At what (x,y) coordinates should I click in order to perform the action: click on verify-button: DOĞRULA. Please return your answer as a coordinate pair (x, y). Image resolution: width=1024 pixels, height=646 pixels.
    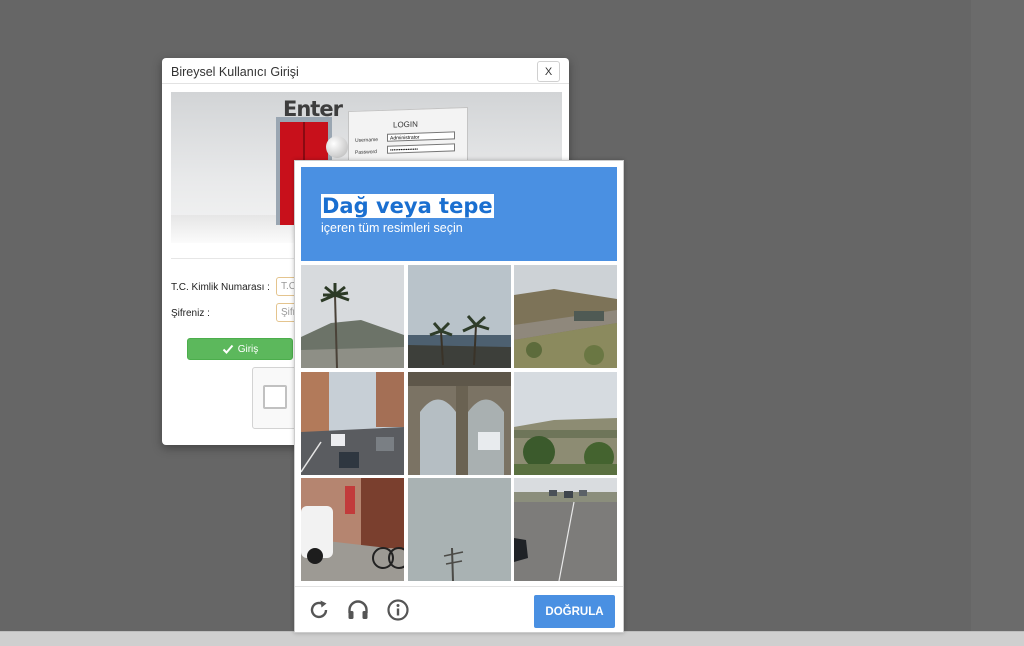
    Looking at the image, I should click on (574, 611).